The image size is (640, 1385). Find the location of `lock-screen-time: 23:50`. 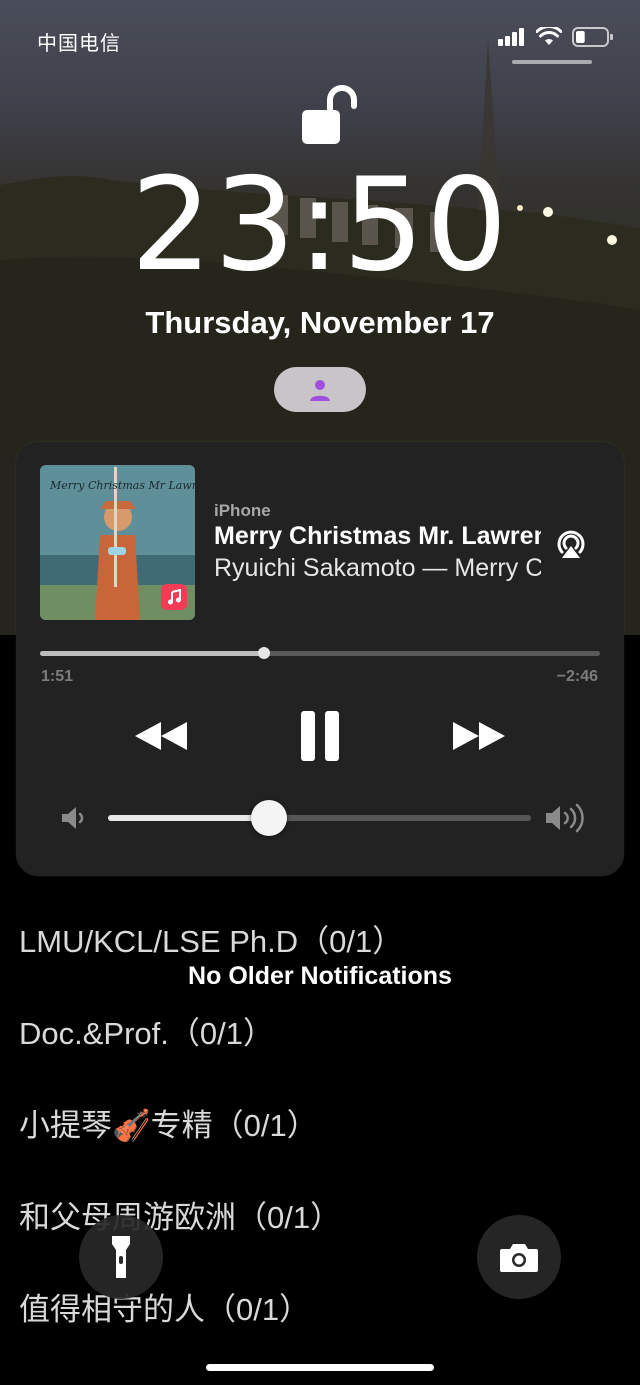

lock-screen-time: 23:50 is located at coordinates (320, 225).